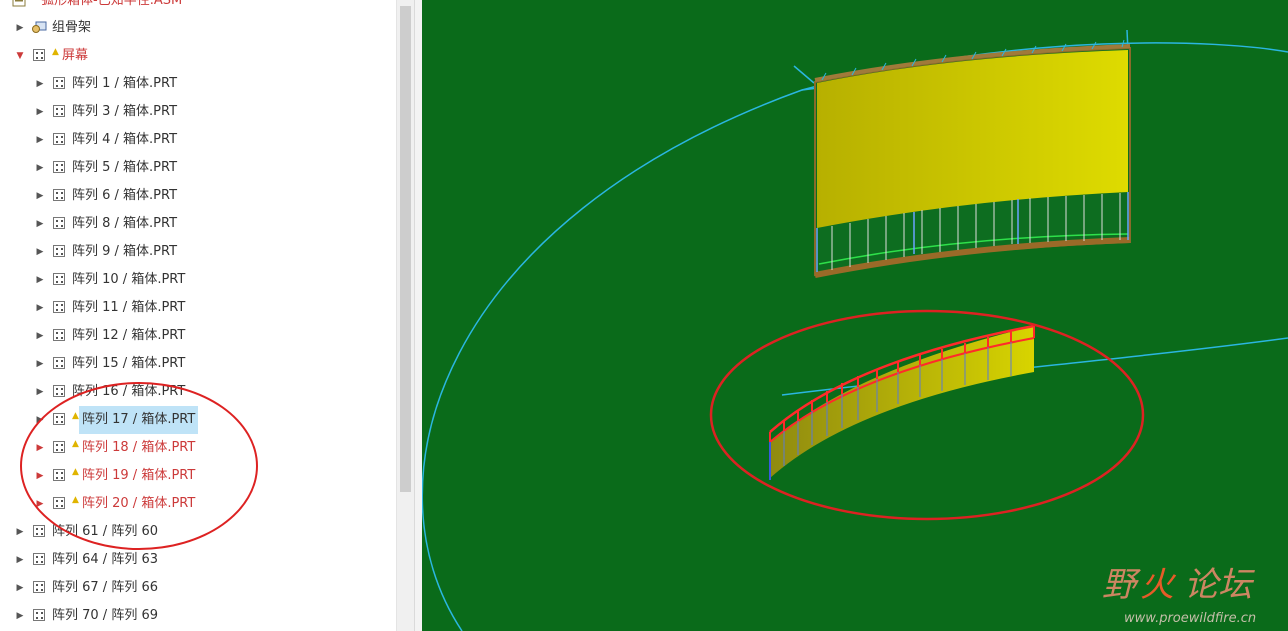  I want to click on tree-row-item: ▶ 阵列 15 / 箱体.PRT, so click(198, 364).